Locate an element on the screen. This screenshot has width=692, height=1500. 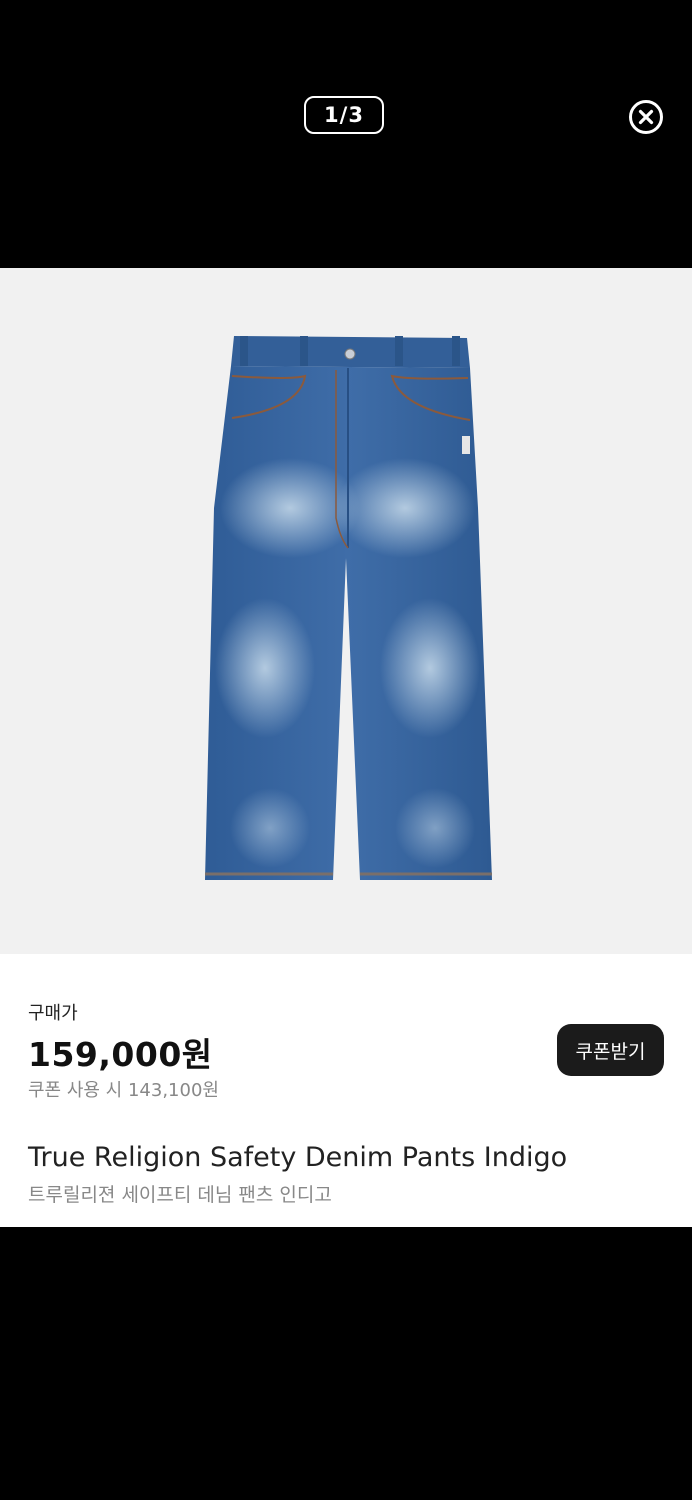
get-coupon-button: 쿠폰받기 is located at coordinates (610, 1050).